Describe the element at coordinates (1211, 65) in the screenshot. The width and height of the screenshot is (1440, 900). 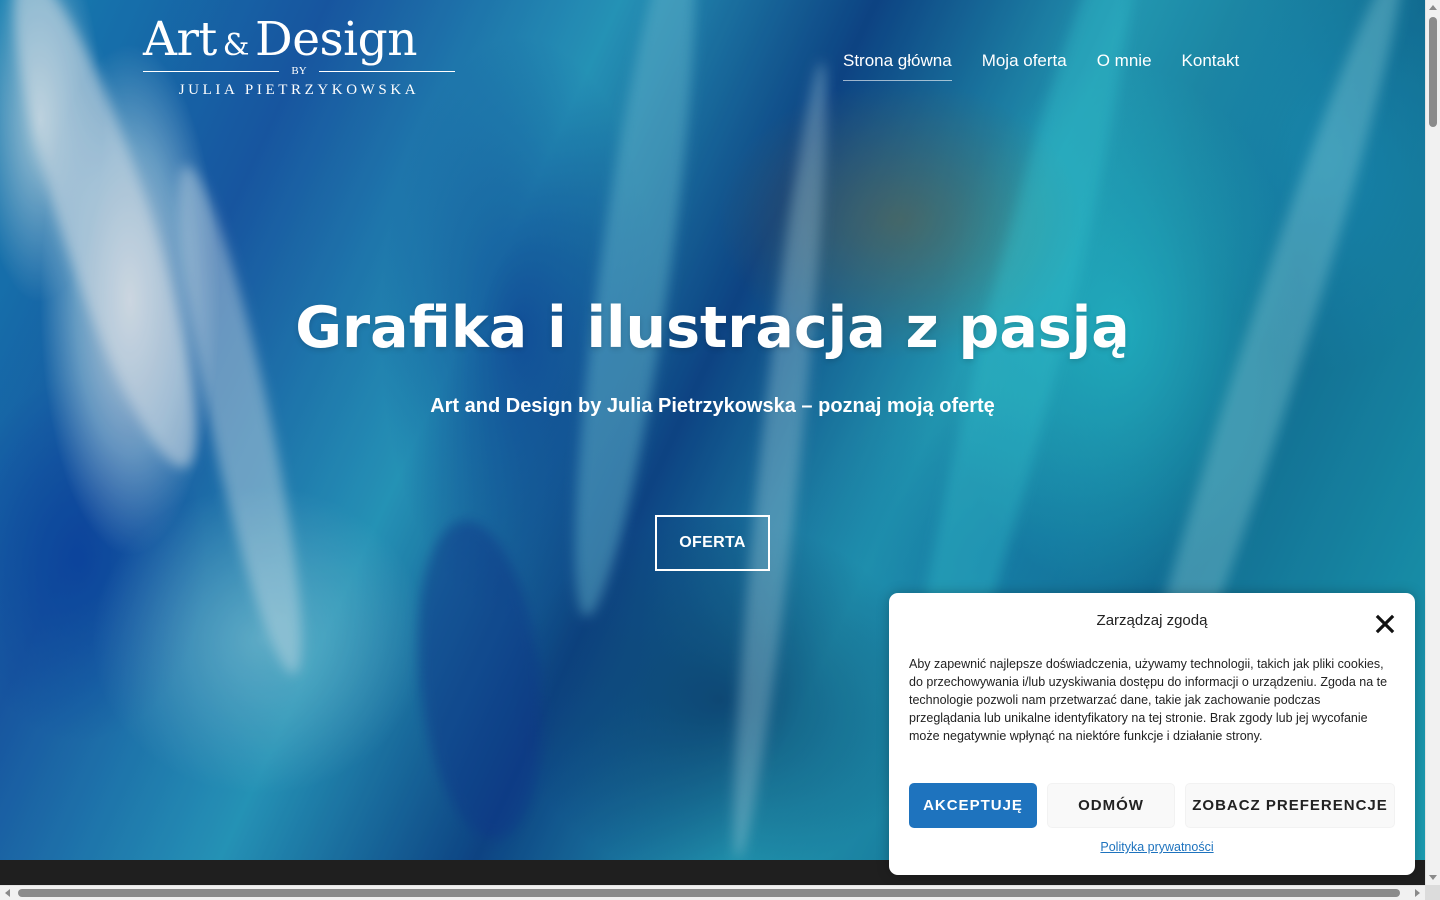
I see `nav-item-contact: Kontakt` at that location.